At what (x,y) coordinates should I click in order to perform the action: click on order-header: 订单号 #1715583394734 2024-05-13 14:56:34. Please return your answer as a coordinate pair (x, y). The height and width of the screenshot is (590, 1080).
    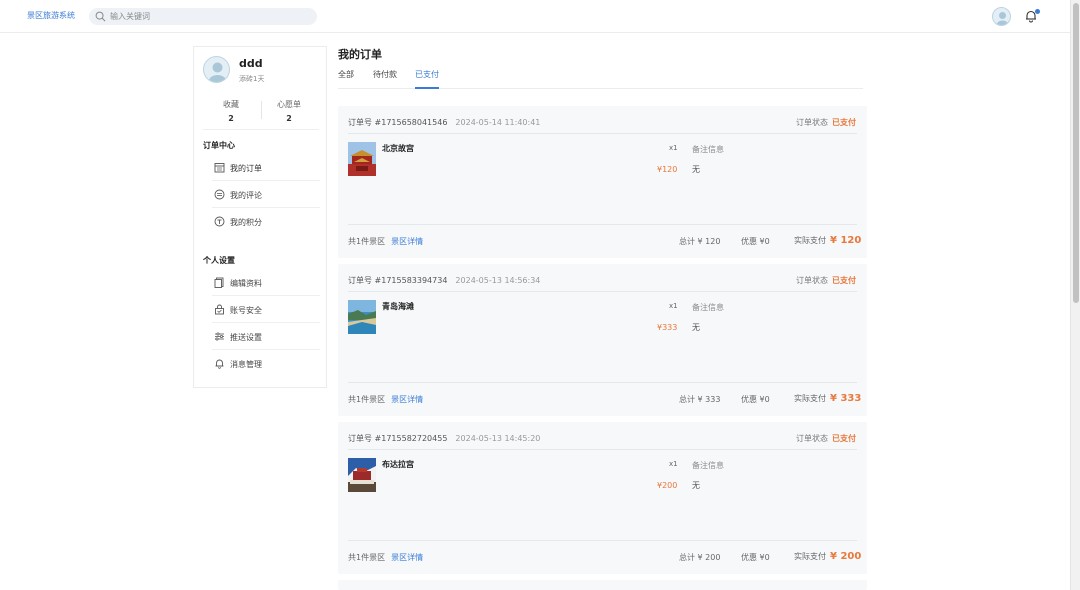
    Looking at the image, I should click on (444, 280).